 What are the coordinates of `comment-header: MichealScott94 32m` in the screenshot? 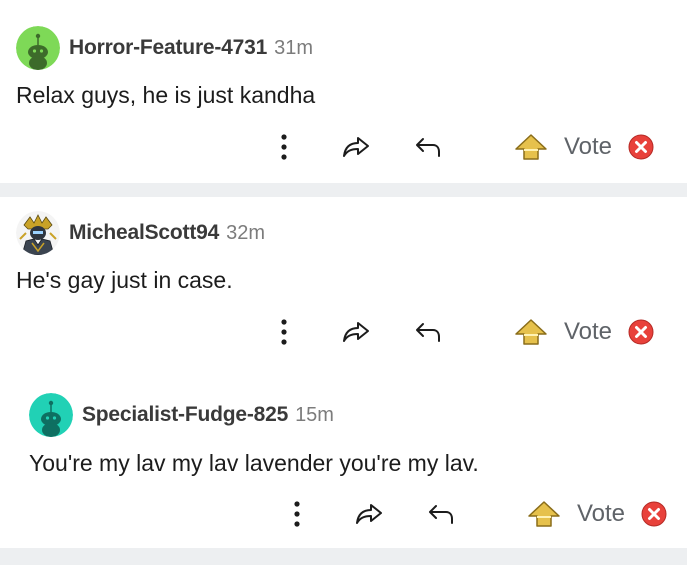 It's located at (140, 233).